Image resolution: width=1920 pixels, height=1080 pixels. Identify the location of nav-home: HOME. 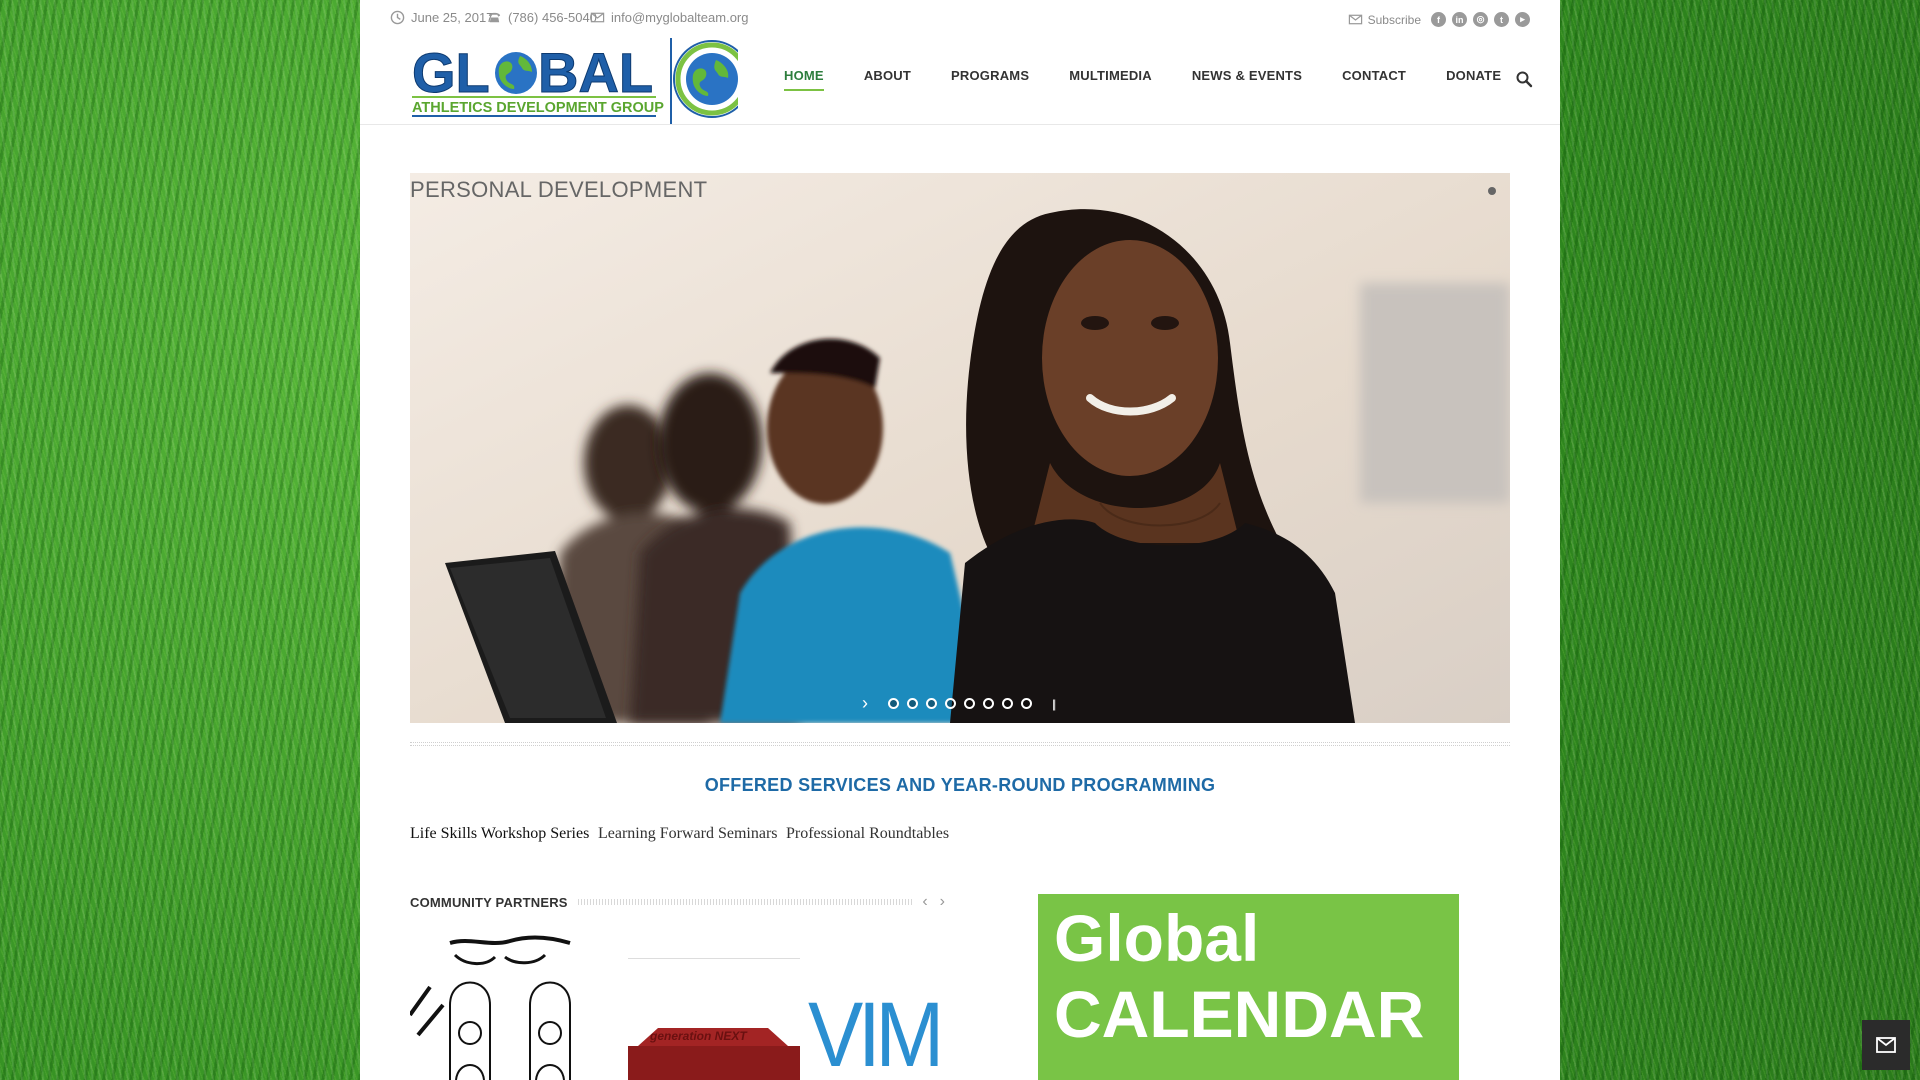
(804, 79).